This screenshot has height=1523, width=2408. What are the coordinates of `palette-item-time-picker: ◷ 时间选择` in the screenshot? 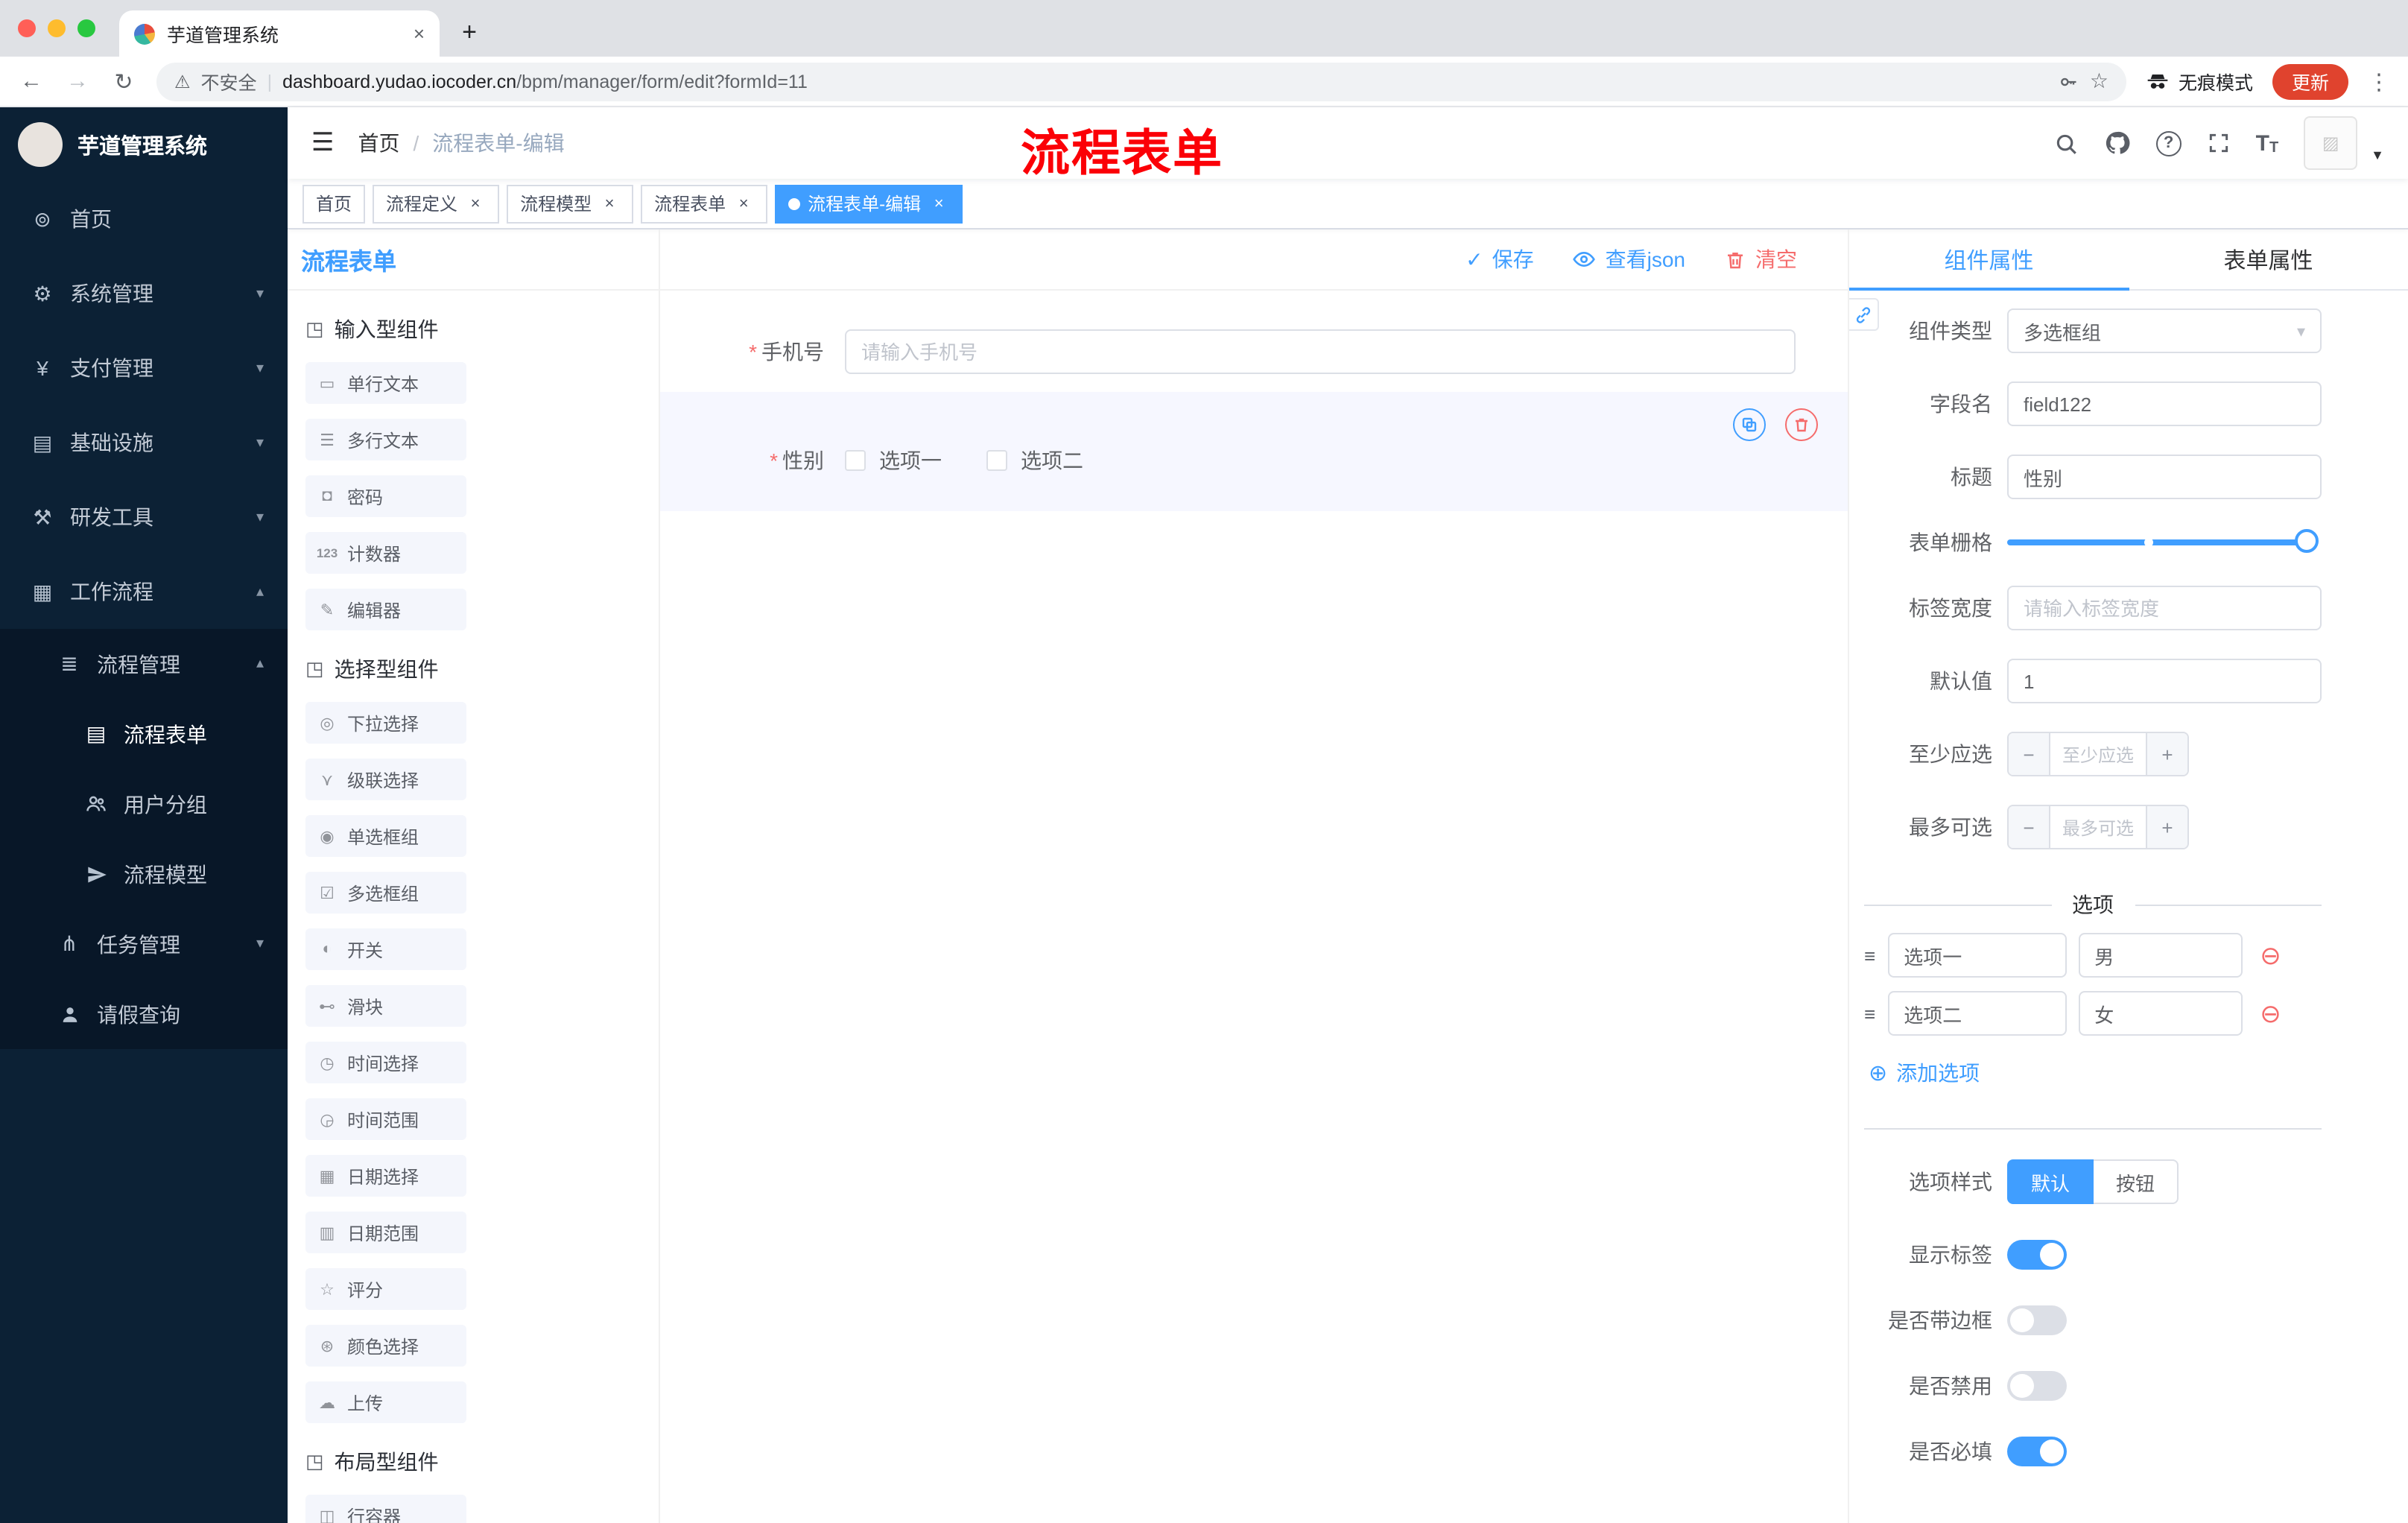 It's located at (385, 1062).